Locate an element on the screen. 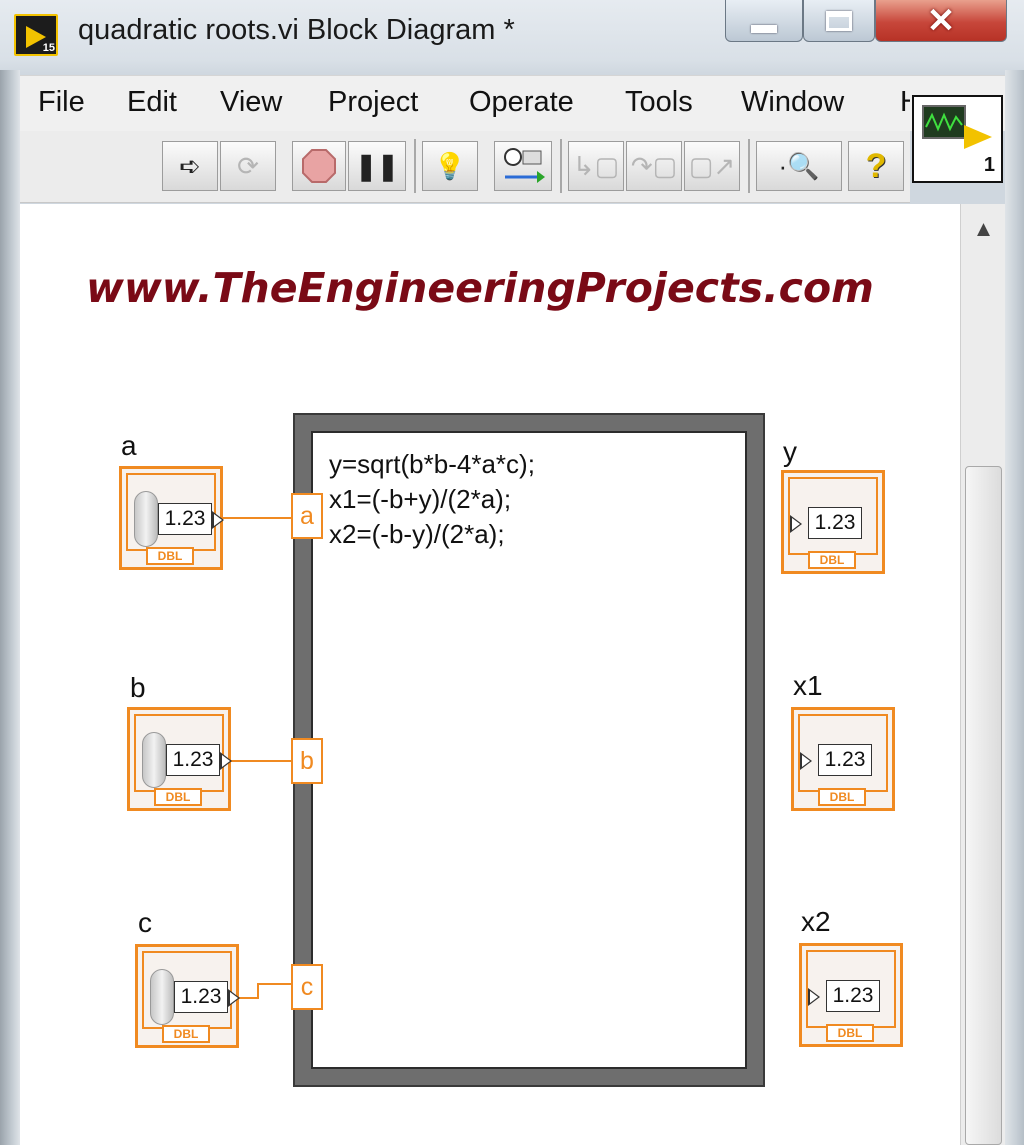 The image size is (1024, 1145). control-label-c: c is located at coordinates (145, 922).